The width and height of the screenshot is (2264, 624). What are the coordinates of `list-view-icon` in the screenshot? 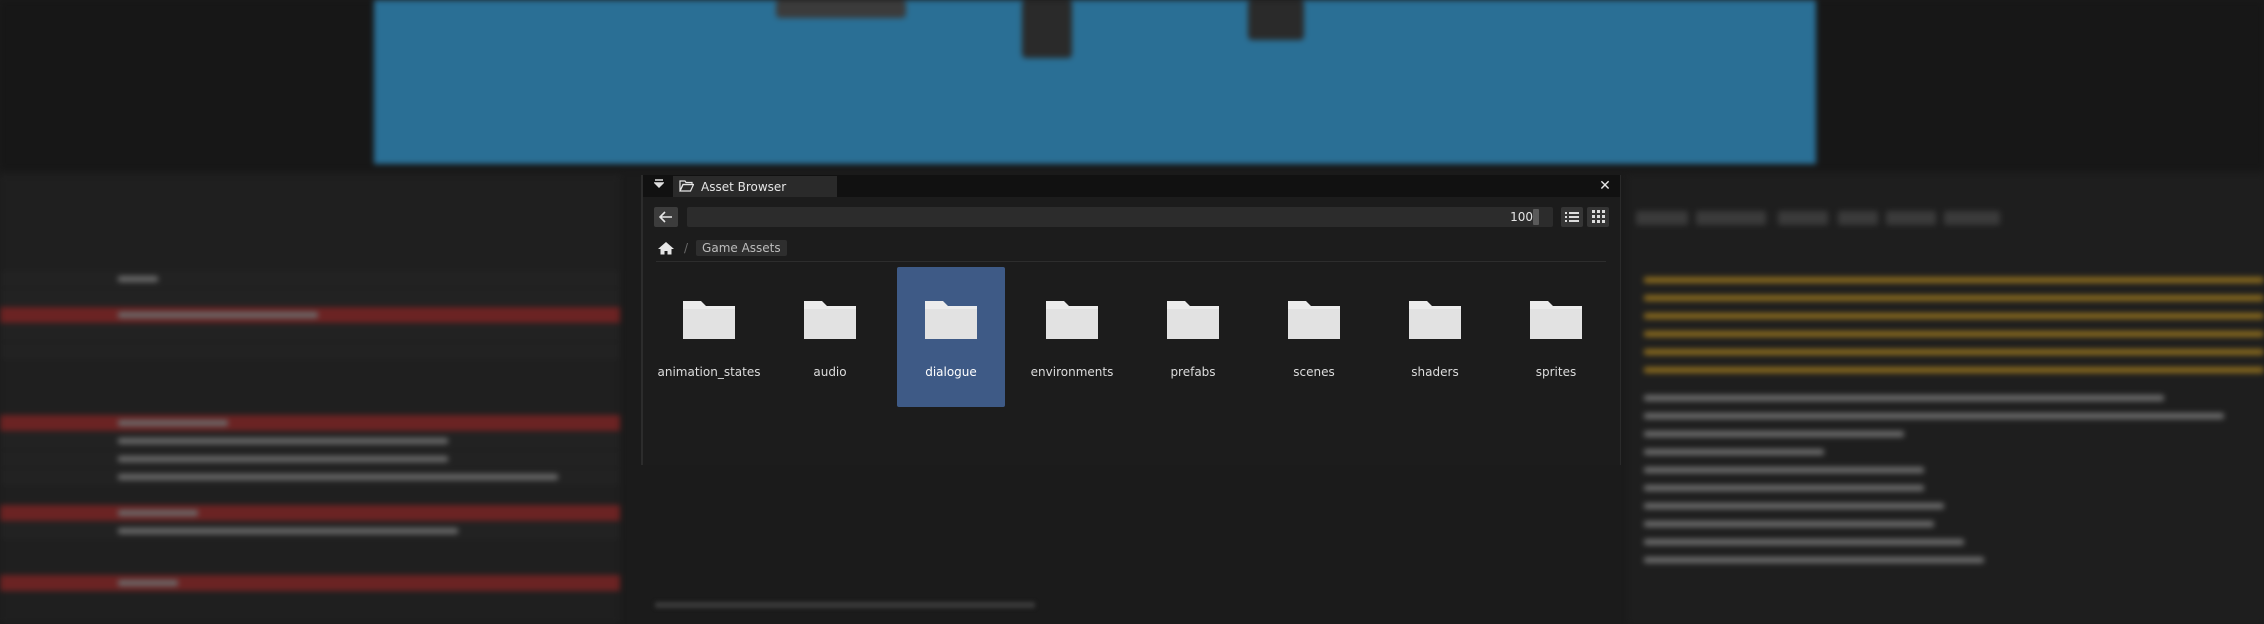 It's located at (1572, 217).